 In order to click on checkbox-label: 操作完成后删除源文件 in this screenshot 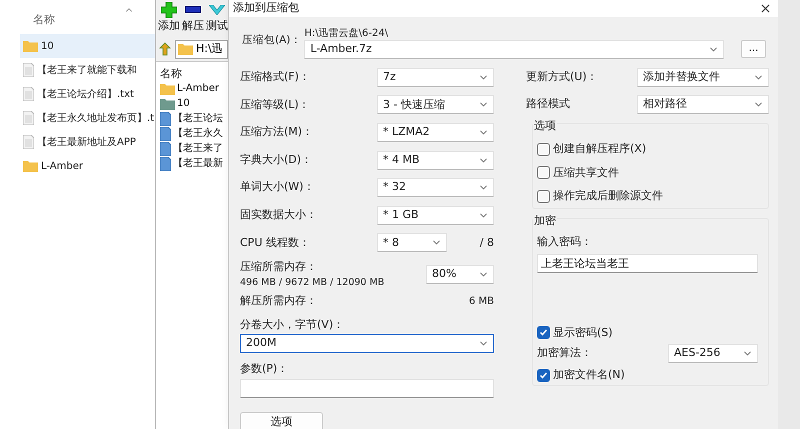, I will do `click(608, 196)`.